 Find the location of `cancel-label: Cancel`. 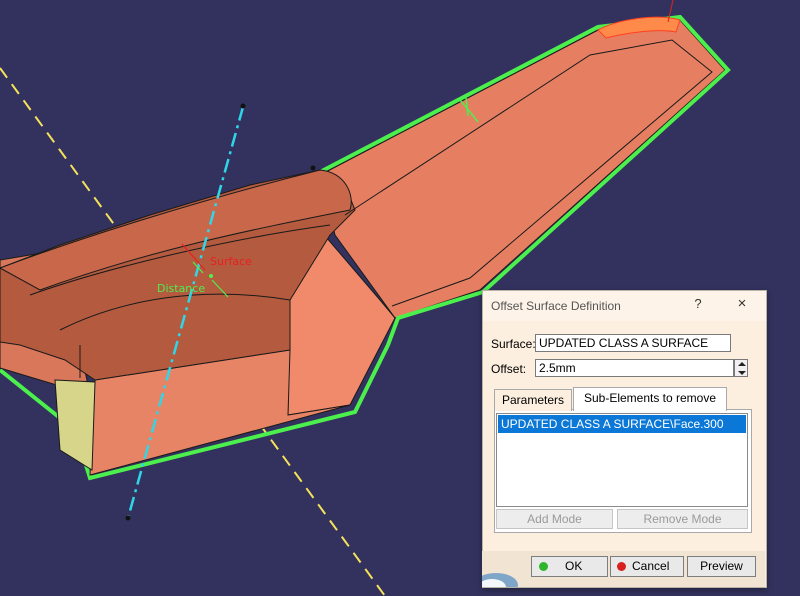

cancel-label: Cancel is located at coordinates (651, 566).